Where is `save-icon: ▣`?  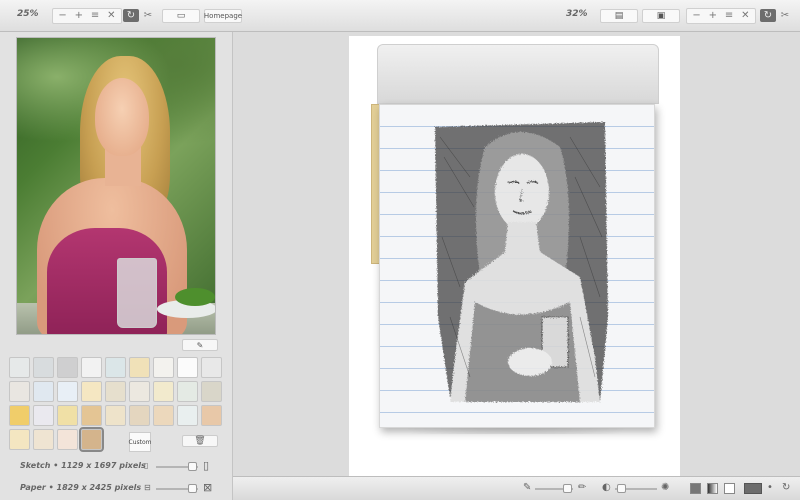 save-icon: ▣ is located at coordinates (661, 16).